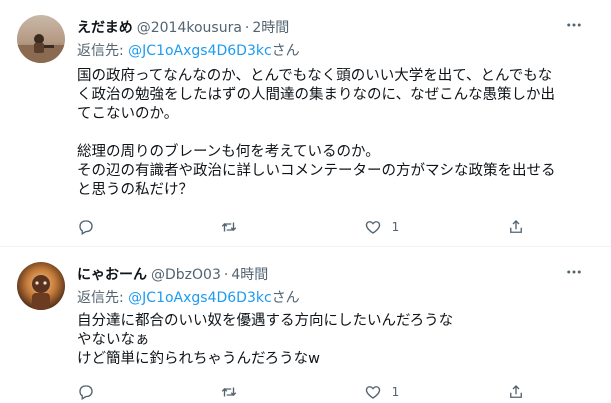  What do you see at coordinates (105, 27) in the screenshot?
I see `display-name: えだまめ` at bounding box center [105, 27].